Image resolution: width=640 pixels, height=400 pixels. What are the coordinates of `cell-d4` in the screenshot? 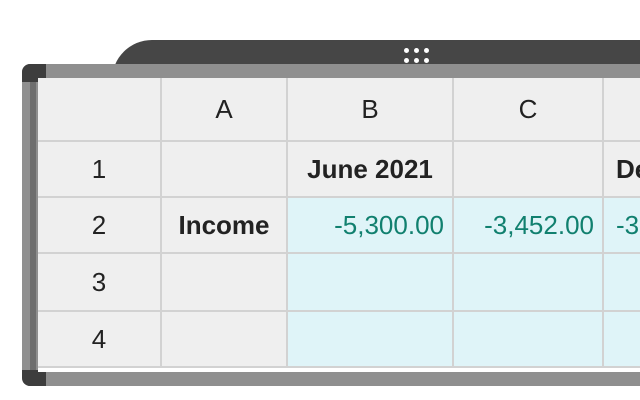 It's located at (622, 340).